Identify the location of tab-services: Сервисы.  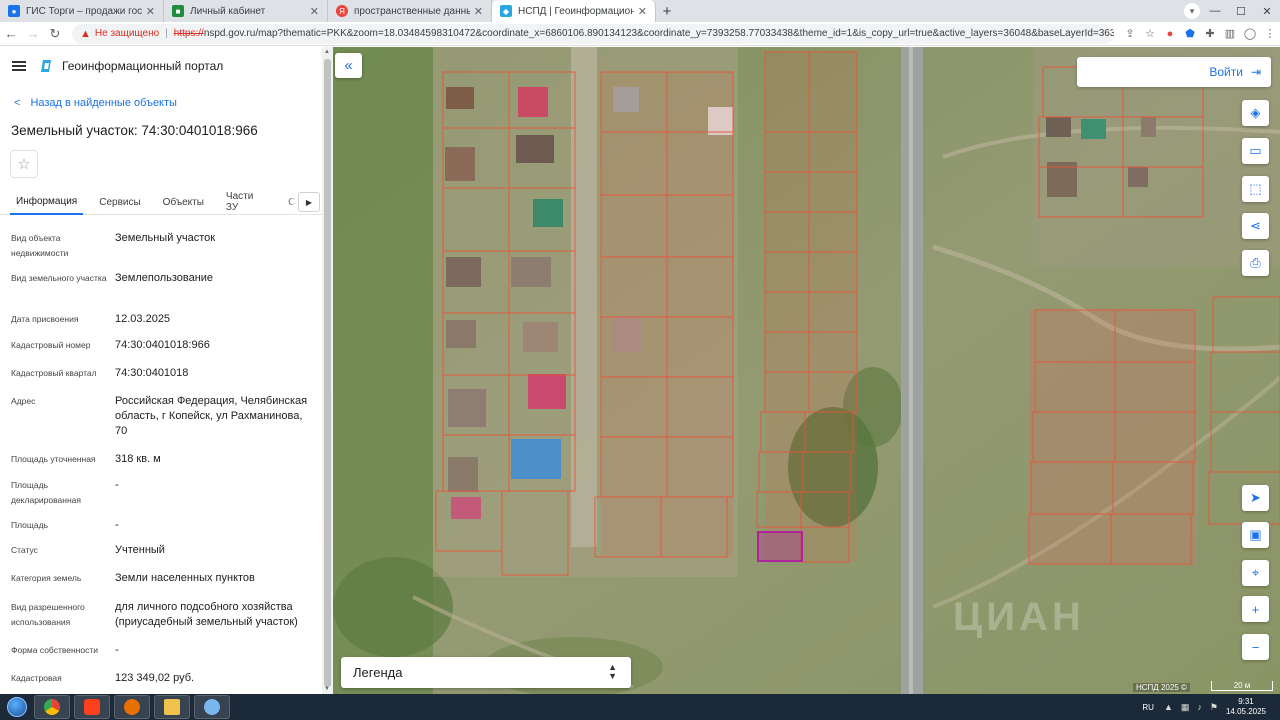
(119, 202).